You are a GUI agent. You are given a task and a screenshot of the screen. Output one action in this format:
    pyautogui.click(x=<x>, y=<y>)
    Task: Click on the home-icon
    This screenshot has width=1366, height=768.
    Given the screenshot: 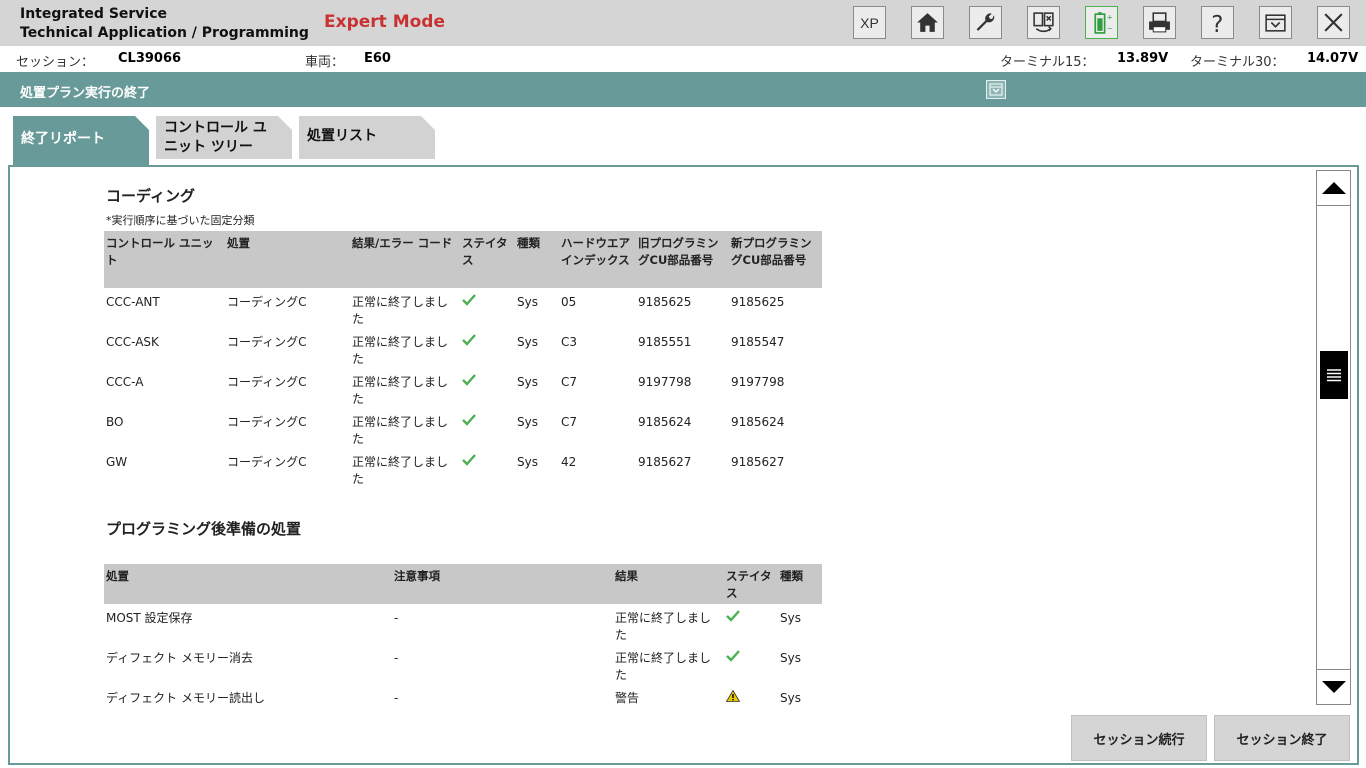 What is the action you would take?
    pyautogui.click(x=927, y=22)
    